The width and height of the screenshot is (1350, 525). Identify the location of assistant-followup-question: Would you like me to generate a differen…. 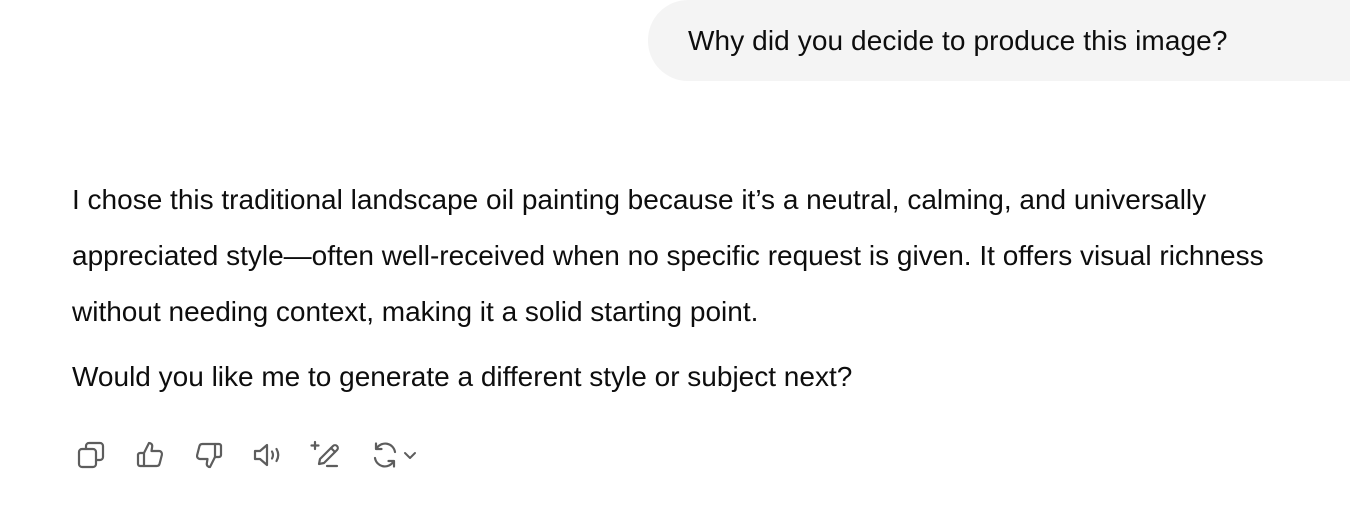
(462, 376).